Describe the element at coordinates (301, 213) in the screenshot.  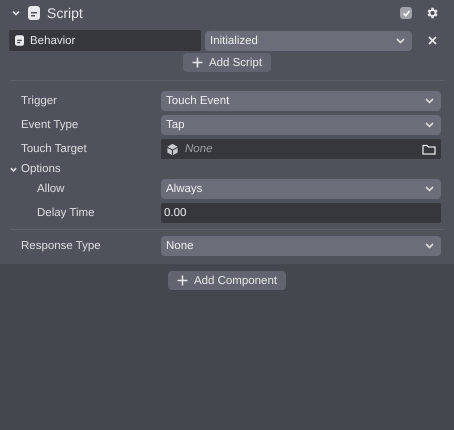
I see `number-field: 0.00` at that location.